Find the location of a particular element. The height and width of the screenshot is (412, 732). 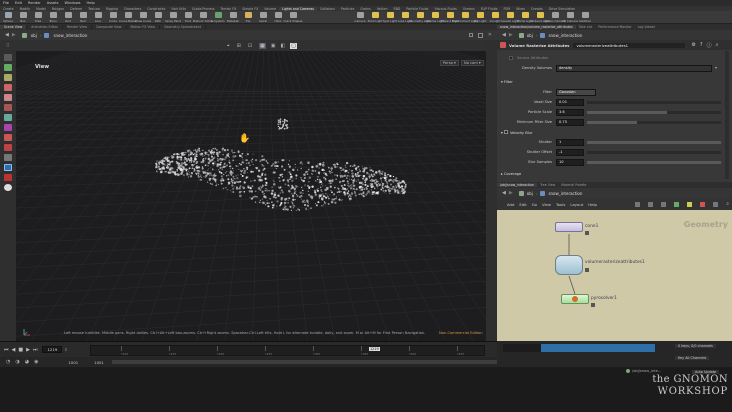

handle-tool-icon is located at coordinates (8, 97).